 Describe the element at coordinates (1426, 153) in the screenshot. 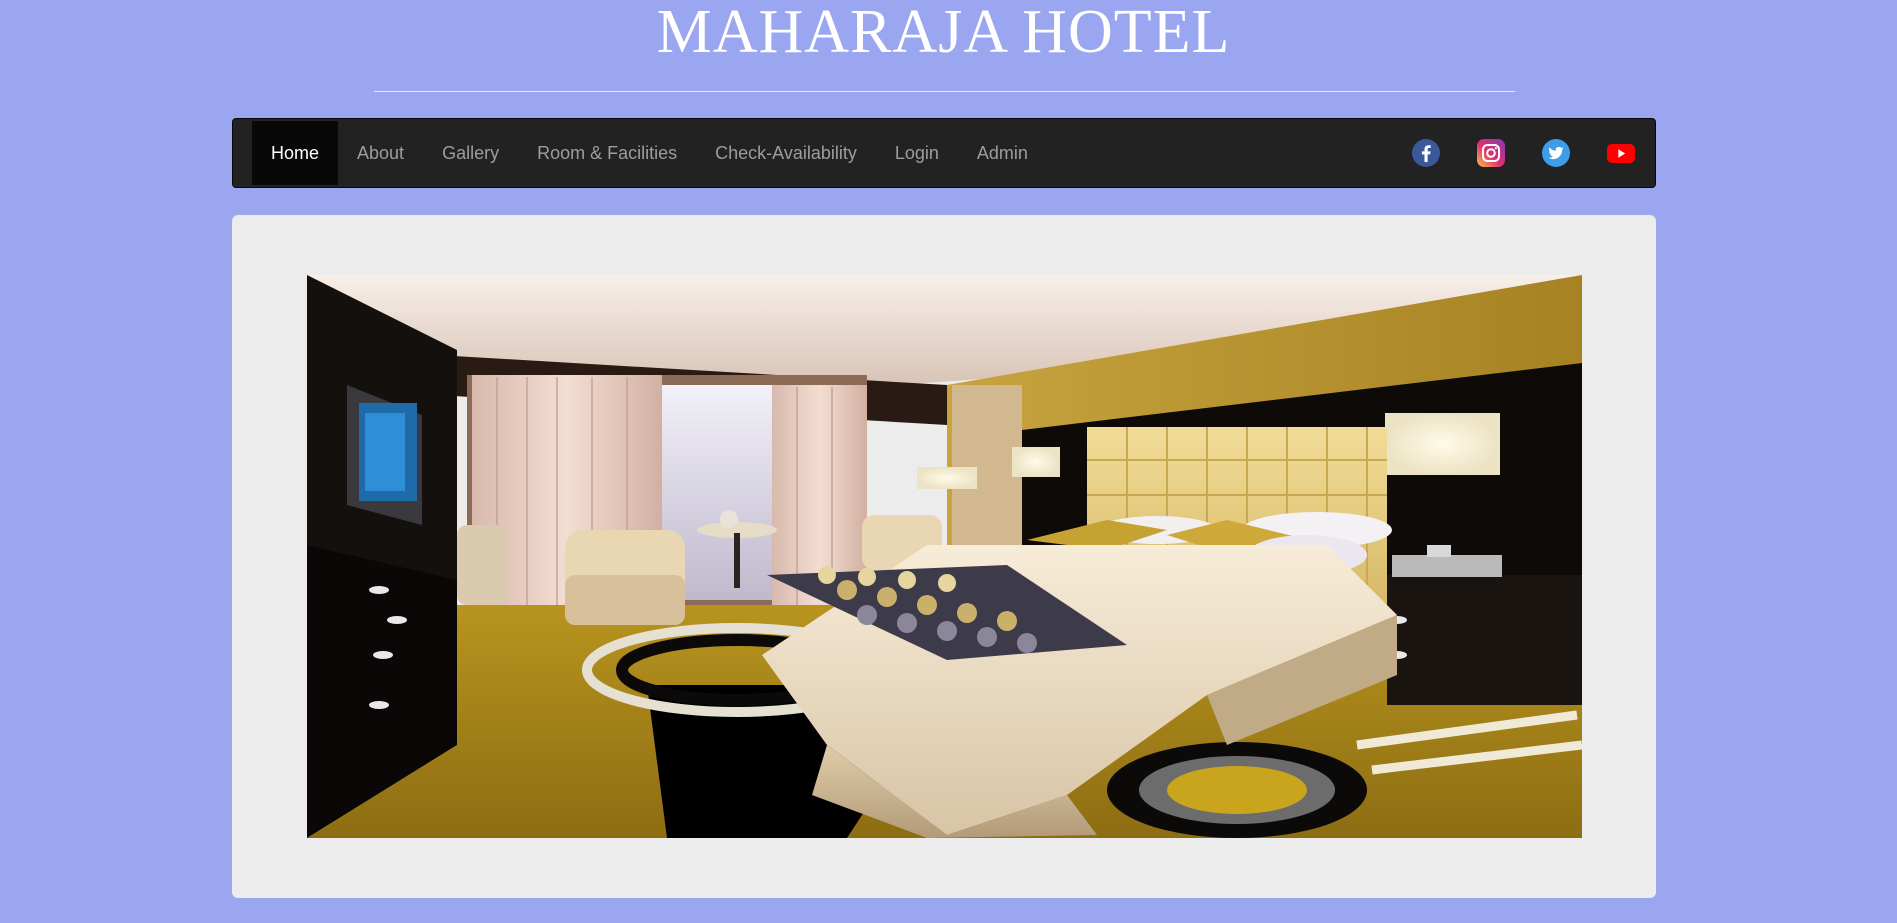

I see `facebook-icon` at that location.